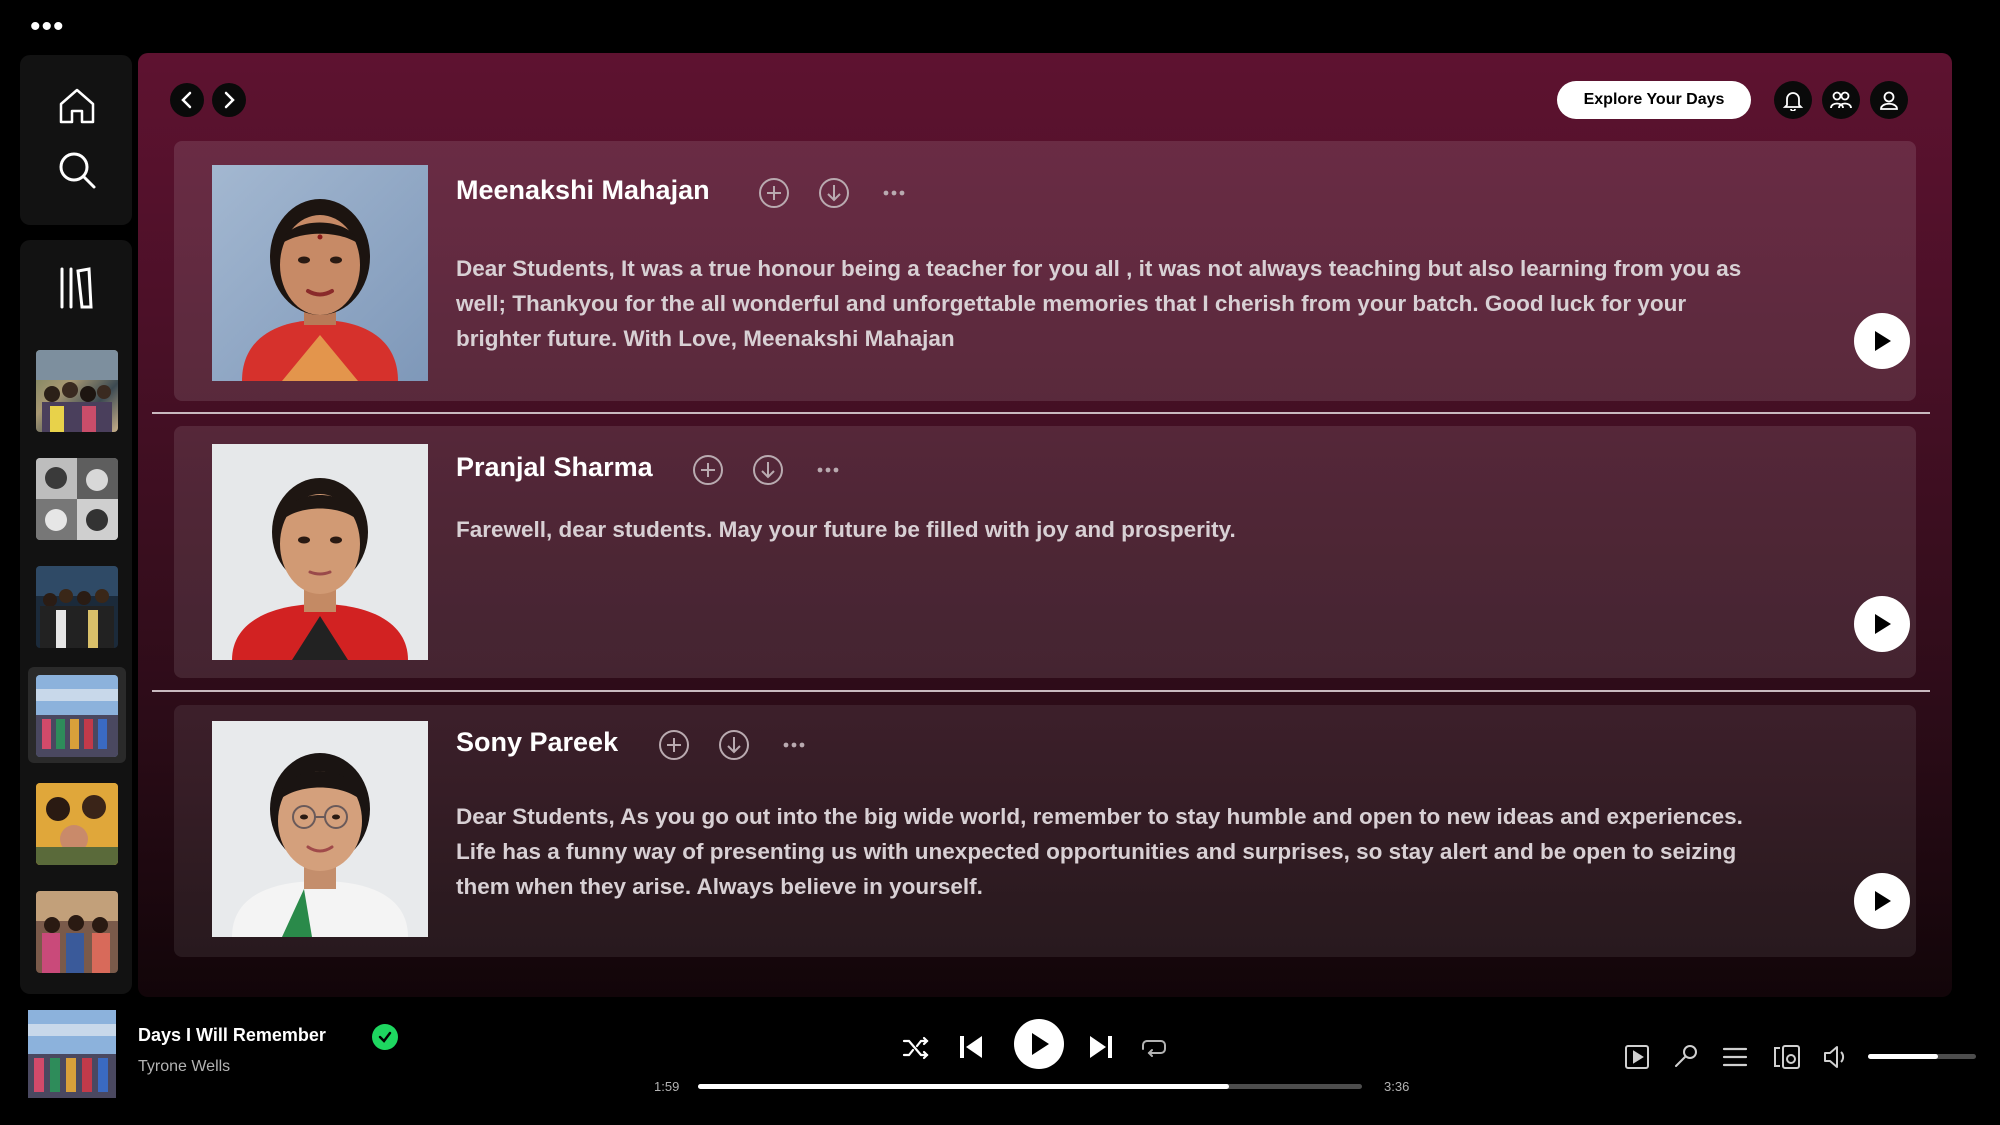 The height and width of the screenshot is (1125, 2000). I want to click on user-icon, so click(1889, 100).